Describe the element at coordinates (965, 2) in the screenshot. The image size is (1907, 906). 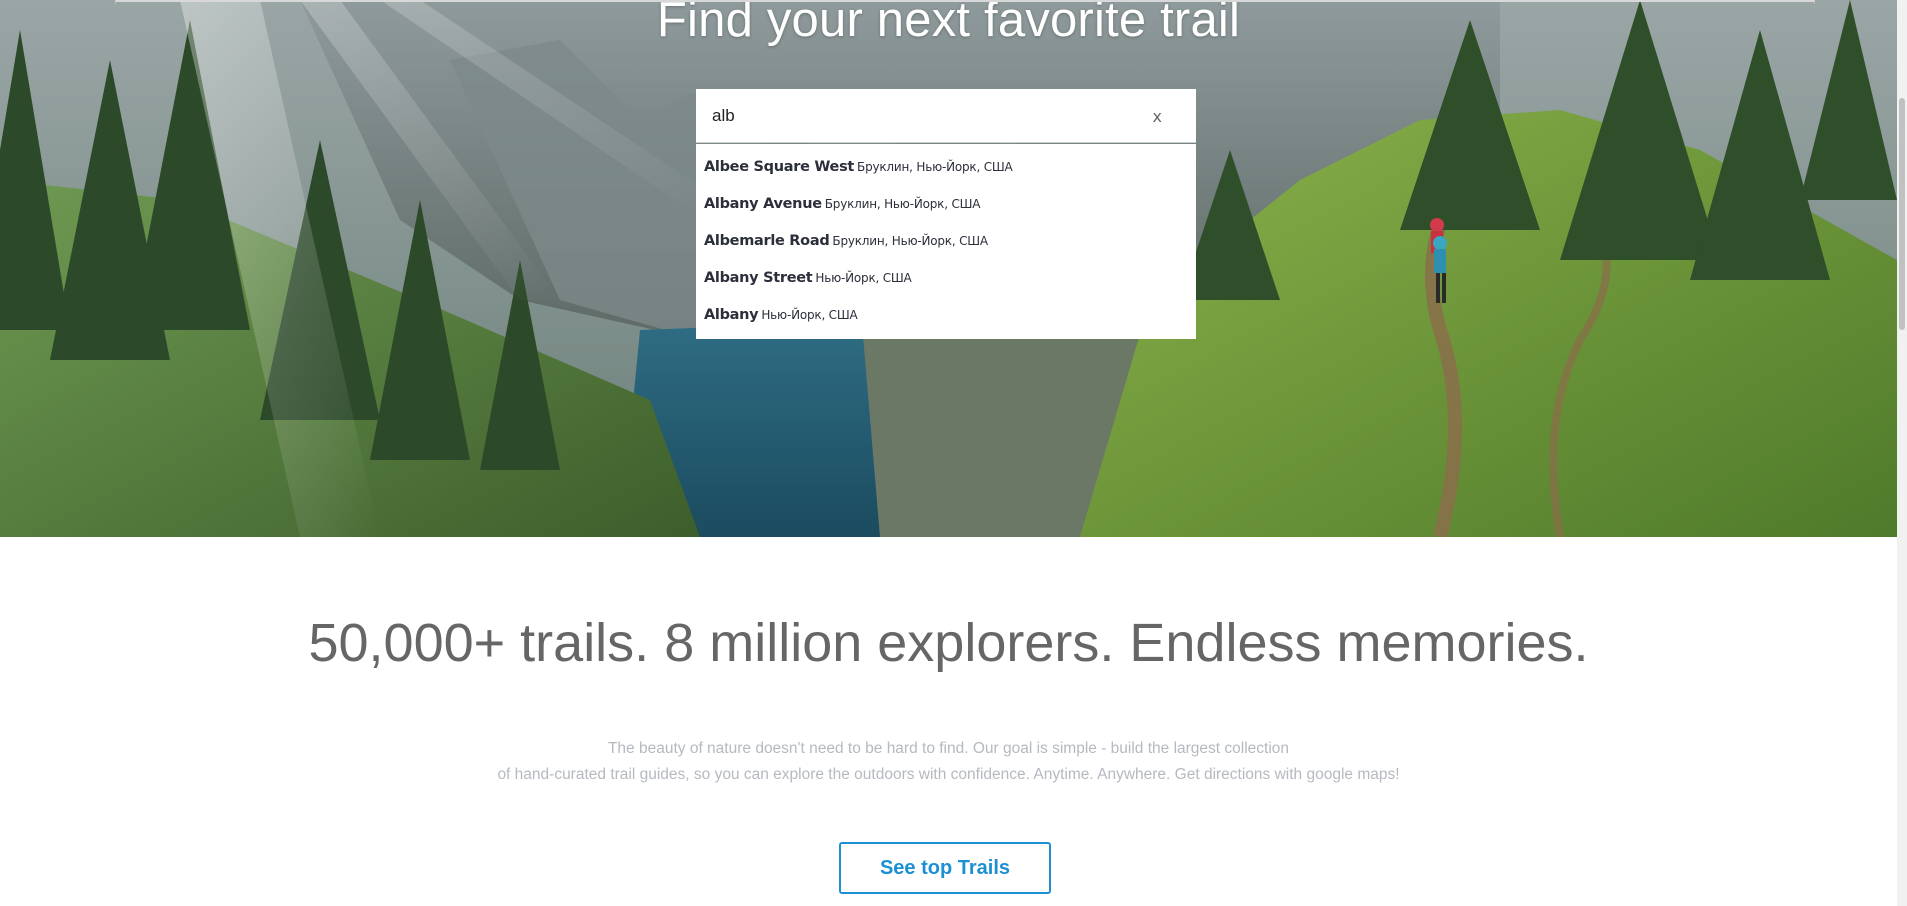
I see `browser-edge` at that location.